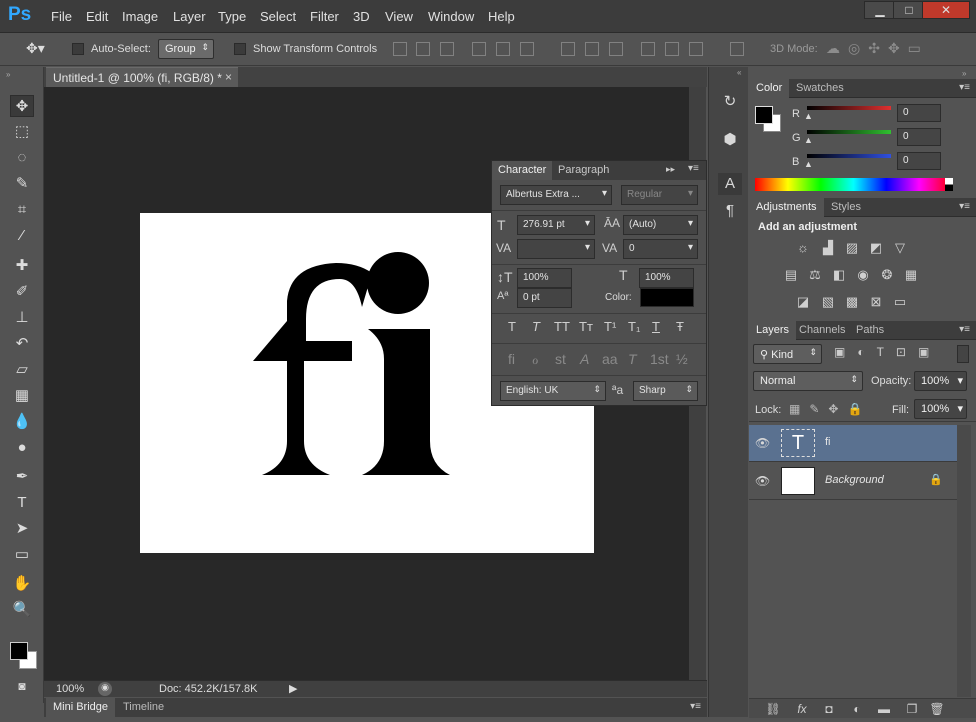 This screenshot has width=976, height=722. Describe the element at coordinates (22, 158) in the screenshot. I see `lasso-tool-icon: ◌` at that location.